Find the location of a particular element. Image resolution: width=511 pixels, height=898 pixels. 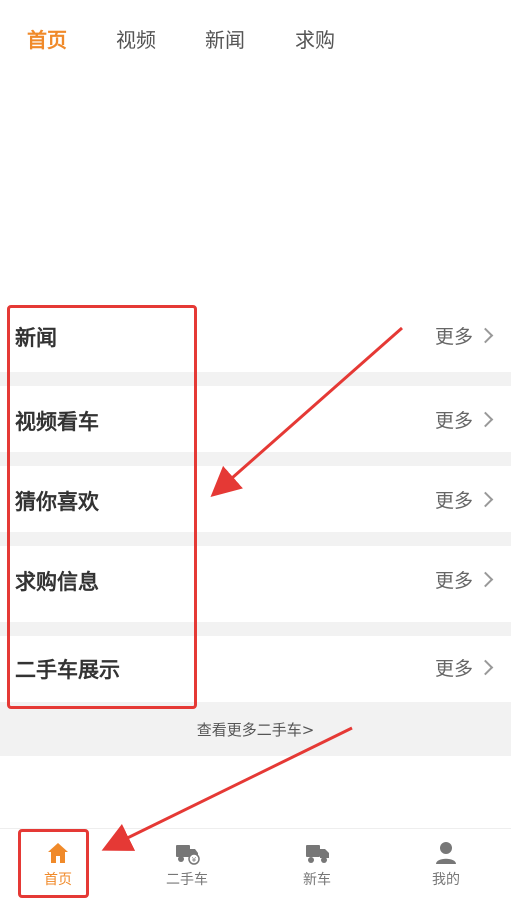

truck-icon is located at coordinates (317, 854).